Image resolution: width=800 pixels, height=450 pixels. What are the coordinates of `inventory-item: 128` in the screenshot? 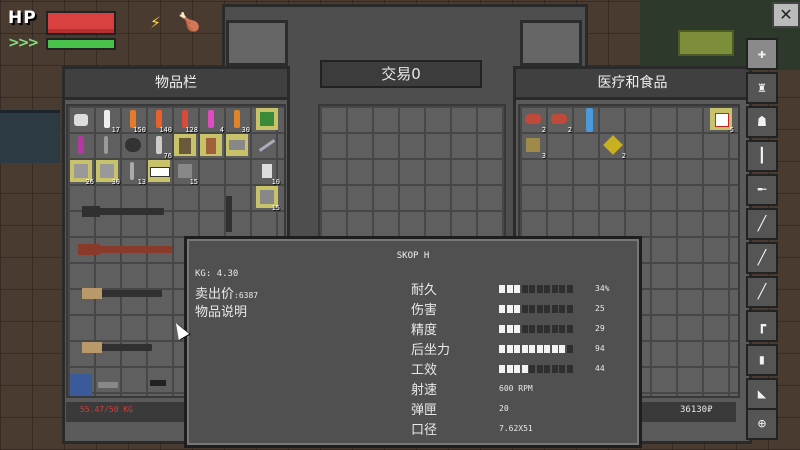 It's located at (186, 121).